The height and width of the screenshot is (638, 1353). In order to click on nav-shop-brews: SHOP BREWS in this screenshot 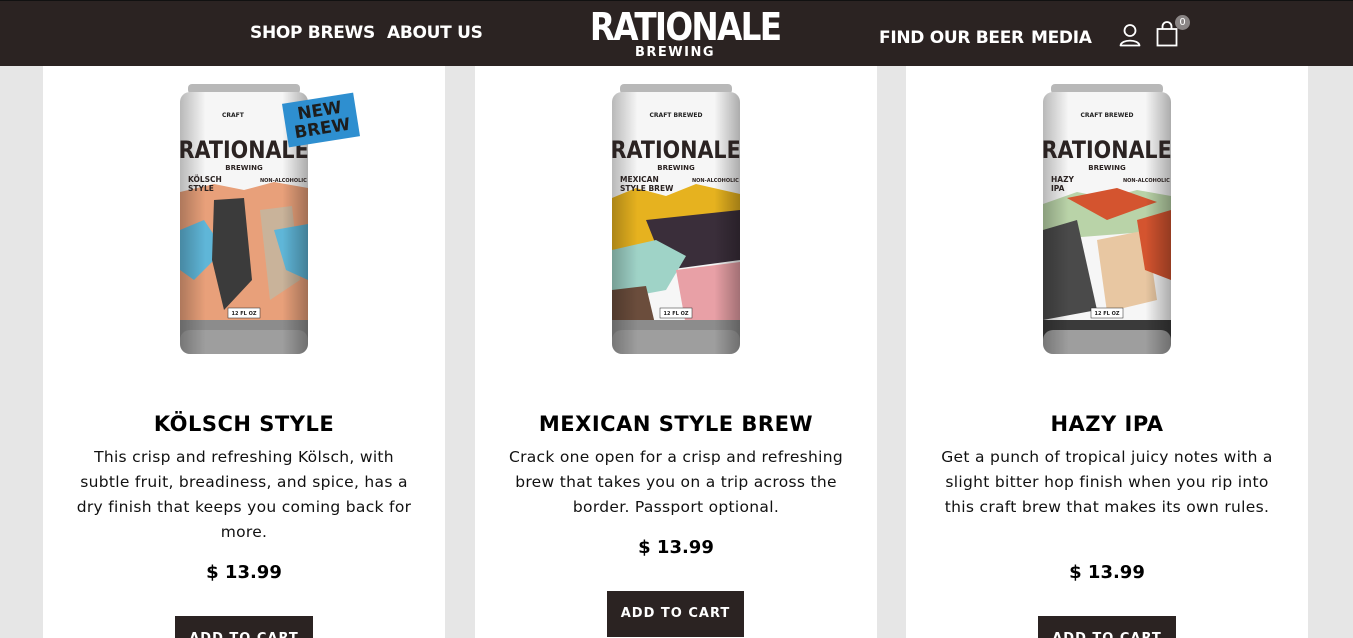, I will do `click(312, 33)`.